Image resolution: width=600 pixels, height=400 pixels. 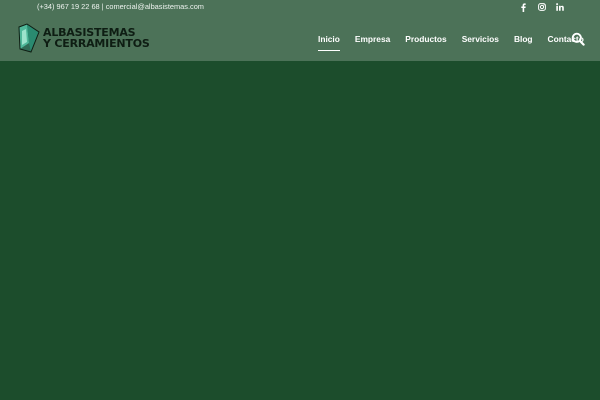 I want to click on logo-icon, so click(x=29, y=38).